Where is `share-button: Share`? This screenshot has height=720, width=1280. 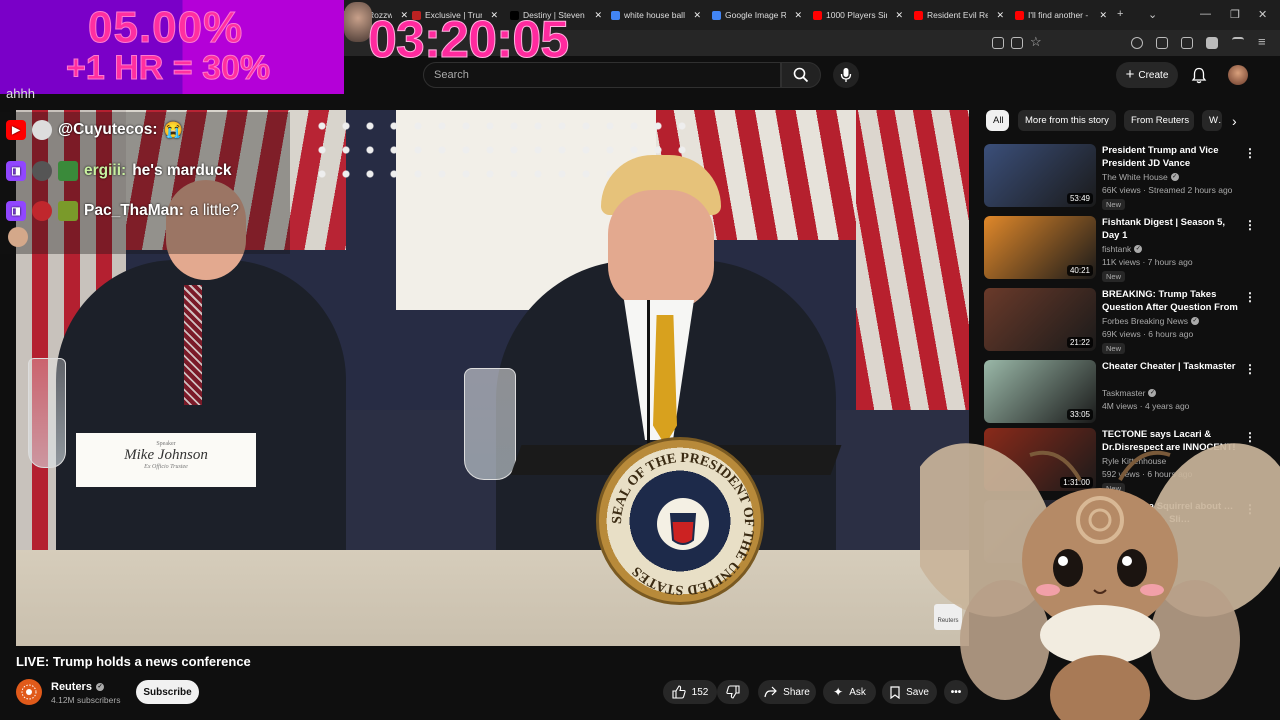
share-button: Share is located at coordinates (787, 692).